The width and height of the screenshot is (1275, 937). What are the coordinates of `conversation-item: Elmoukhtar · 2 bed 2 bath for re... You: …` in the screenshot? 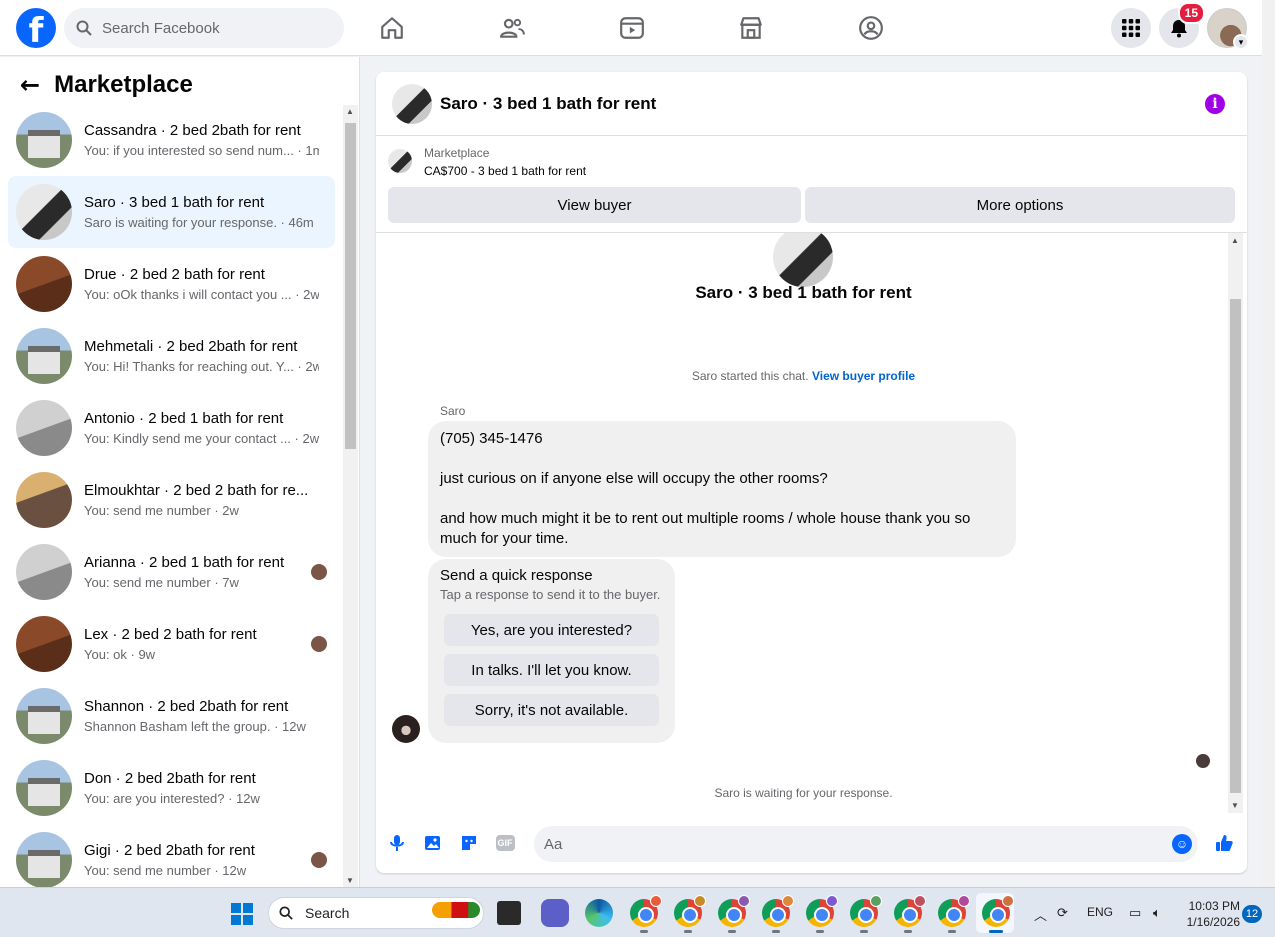 It's located at (171, 500).